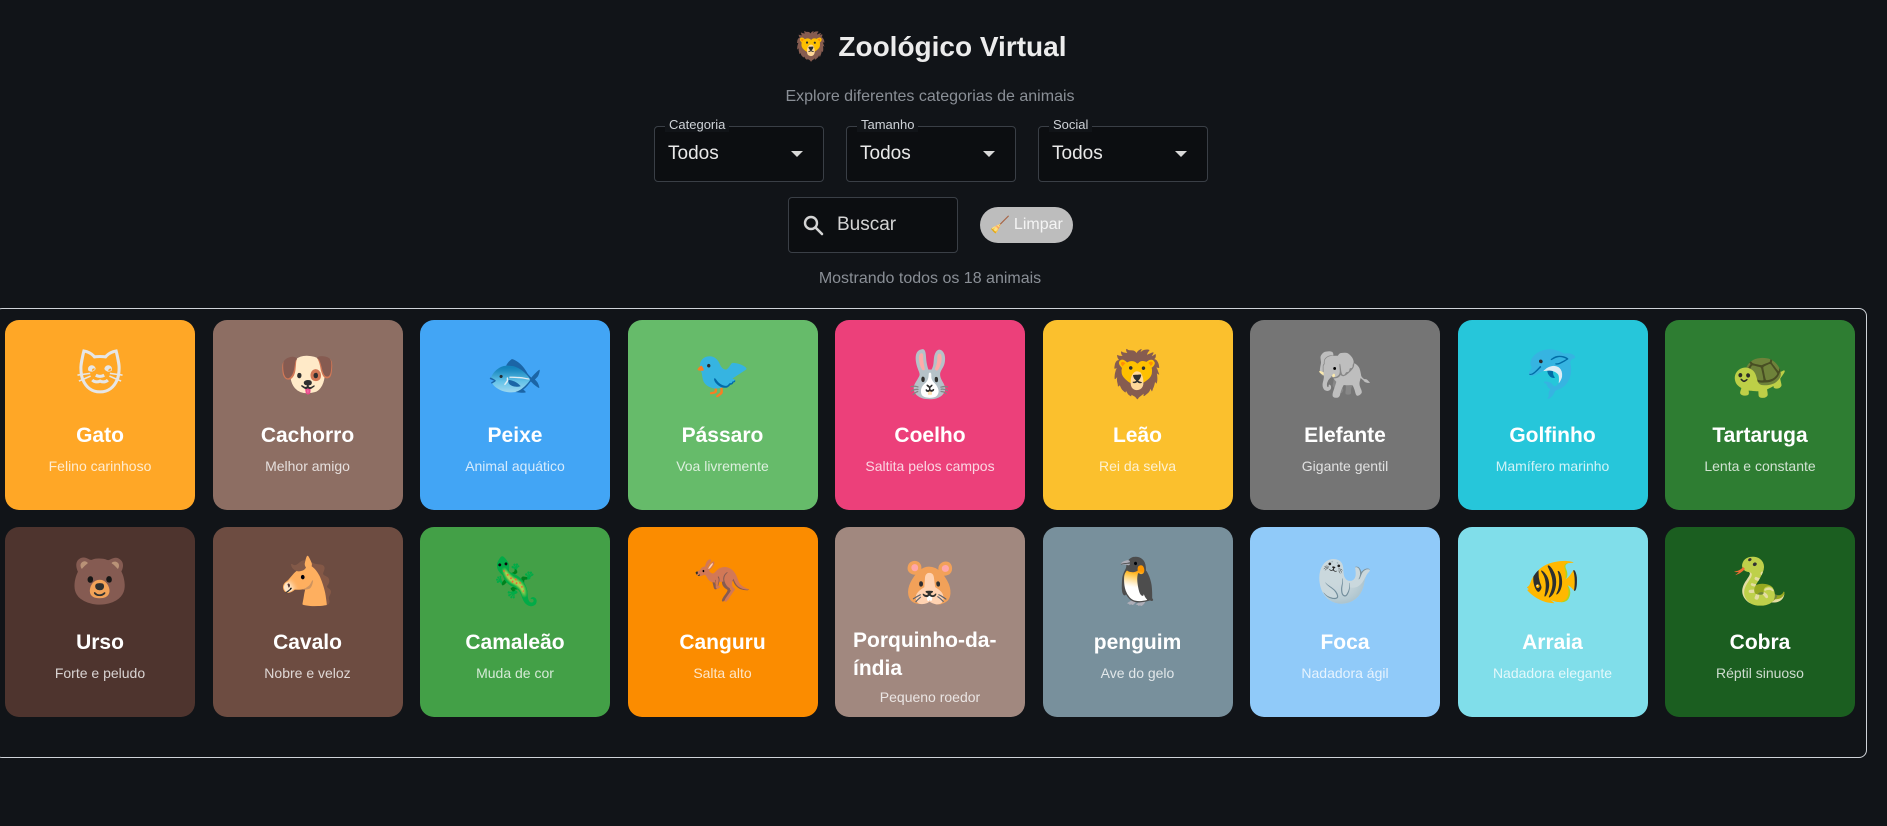  I want to click on animal-emoji-icon: 🐬, so click(1552, 374).